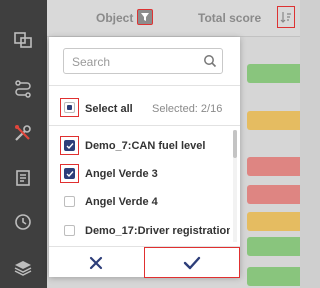 Image resolution: width=320 pixels, height=288 pixels. Describe the element at coordinates (23, 178) in the screenshot. I see `report-icon` at that location.